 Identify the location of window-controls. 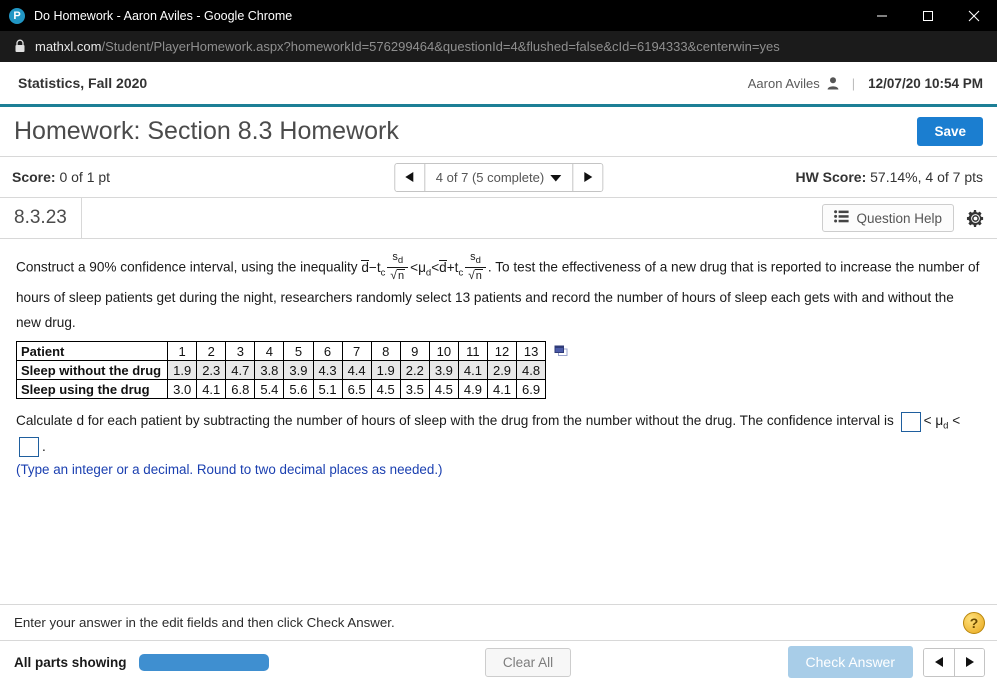
(928, 15).